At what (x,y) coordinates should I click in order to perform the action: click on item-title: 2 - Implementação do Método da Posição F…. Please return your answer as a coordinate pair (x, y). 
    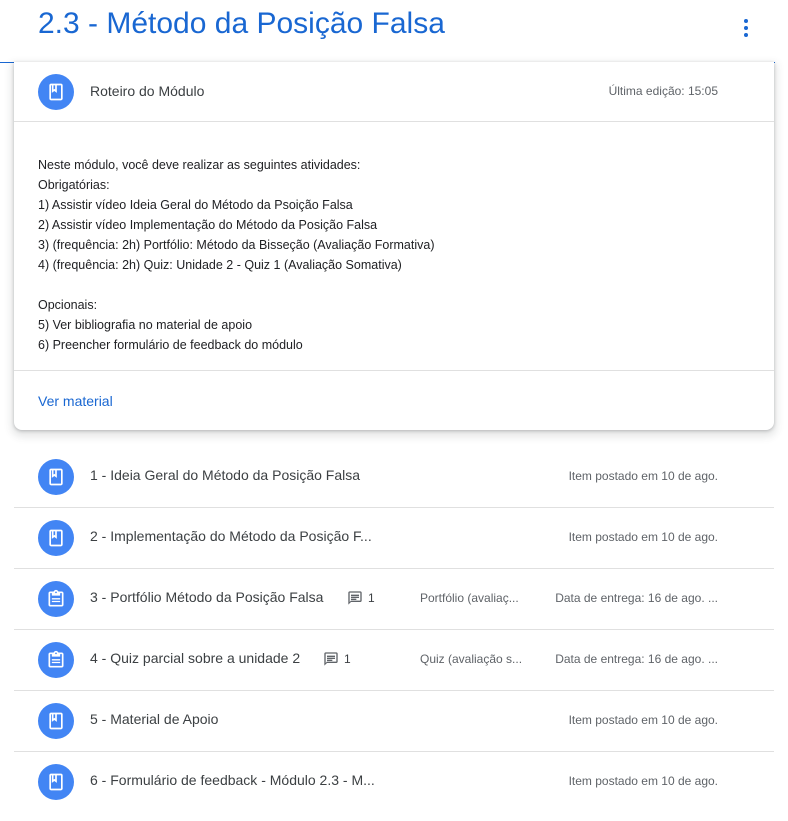
    Looking at the image, I should click on (231, 536).